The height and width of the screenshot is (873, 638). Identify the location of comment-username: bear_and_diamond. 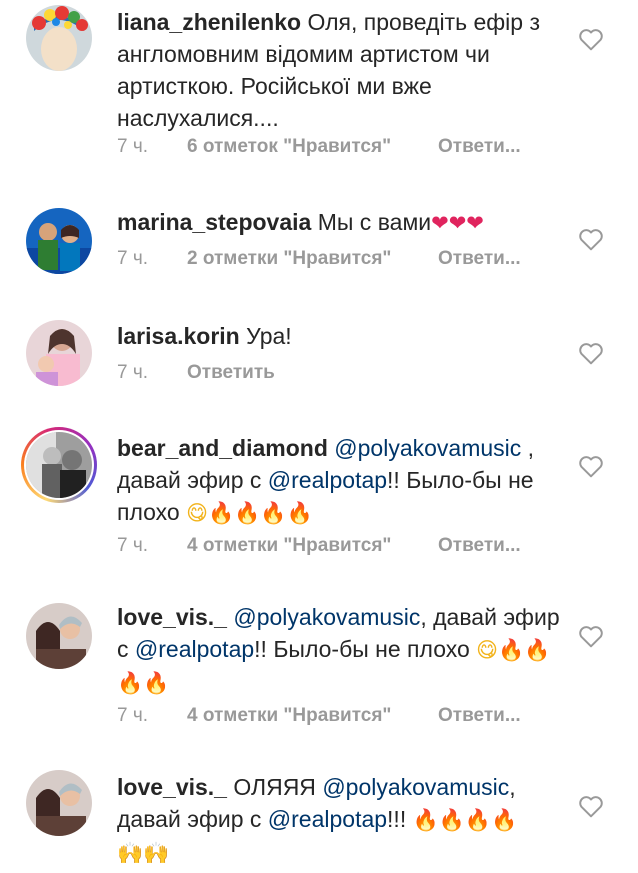
(222, 448).